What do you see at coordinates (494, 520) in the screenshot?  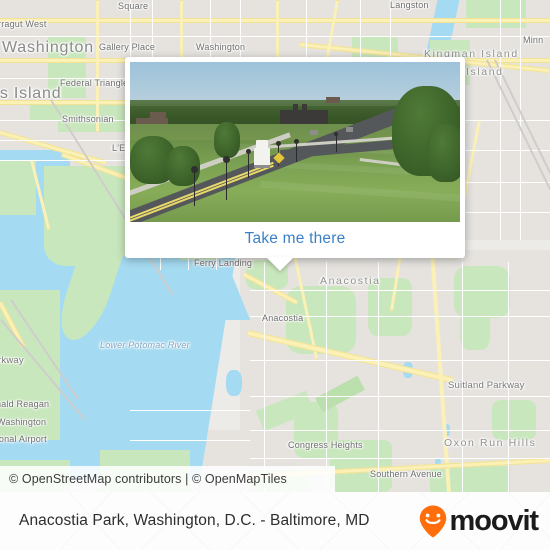 I see `moovit-wordmark: moovit` at bounding box center [494, 520].